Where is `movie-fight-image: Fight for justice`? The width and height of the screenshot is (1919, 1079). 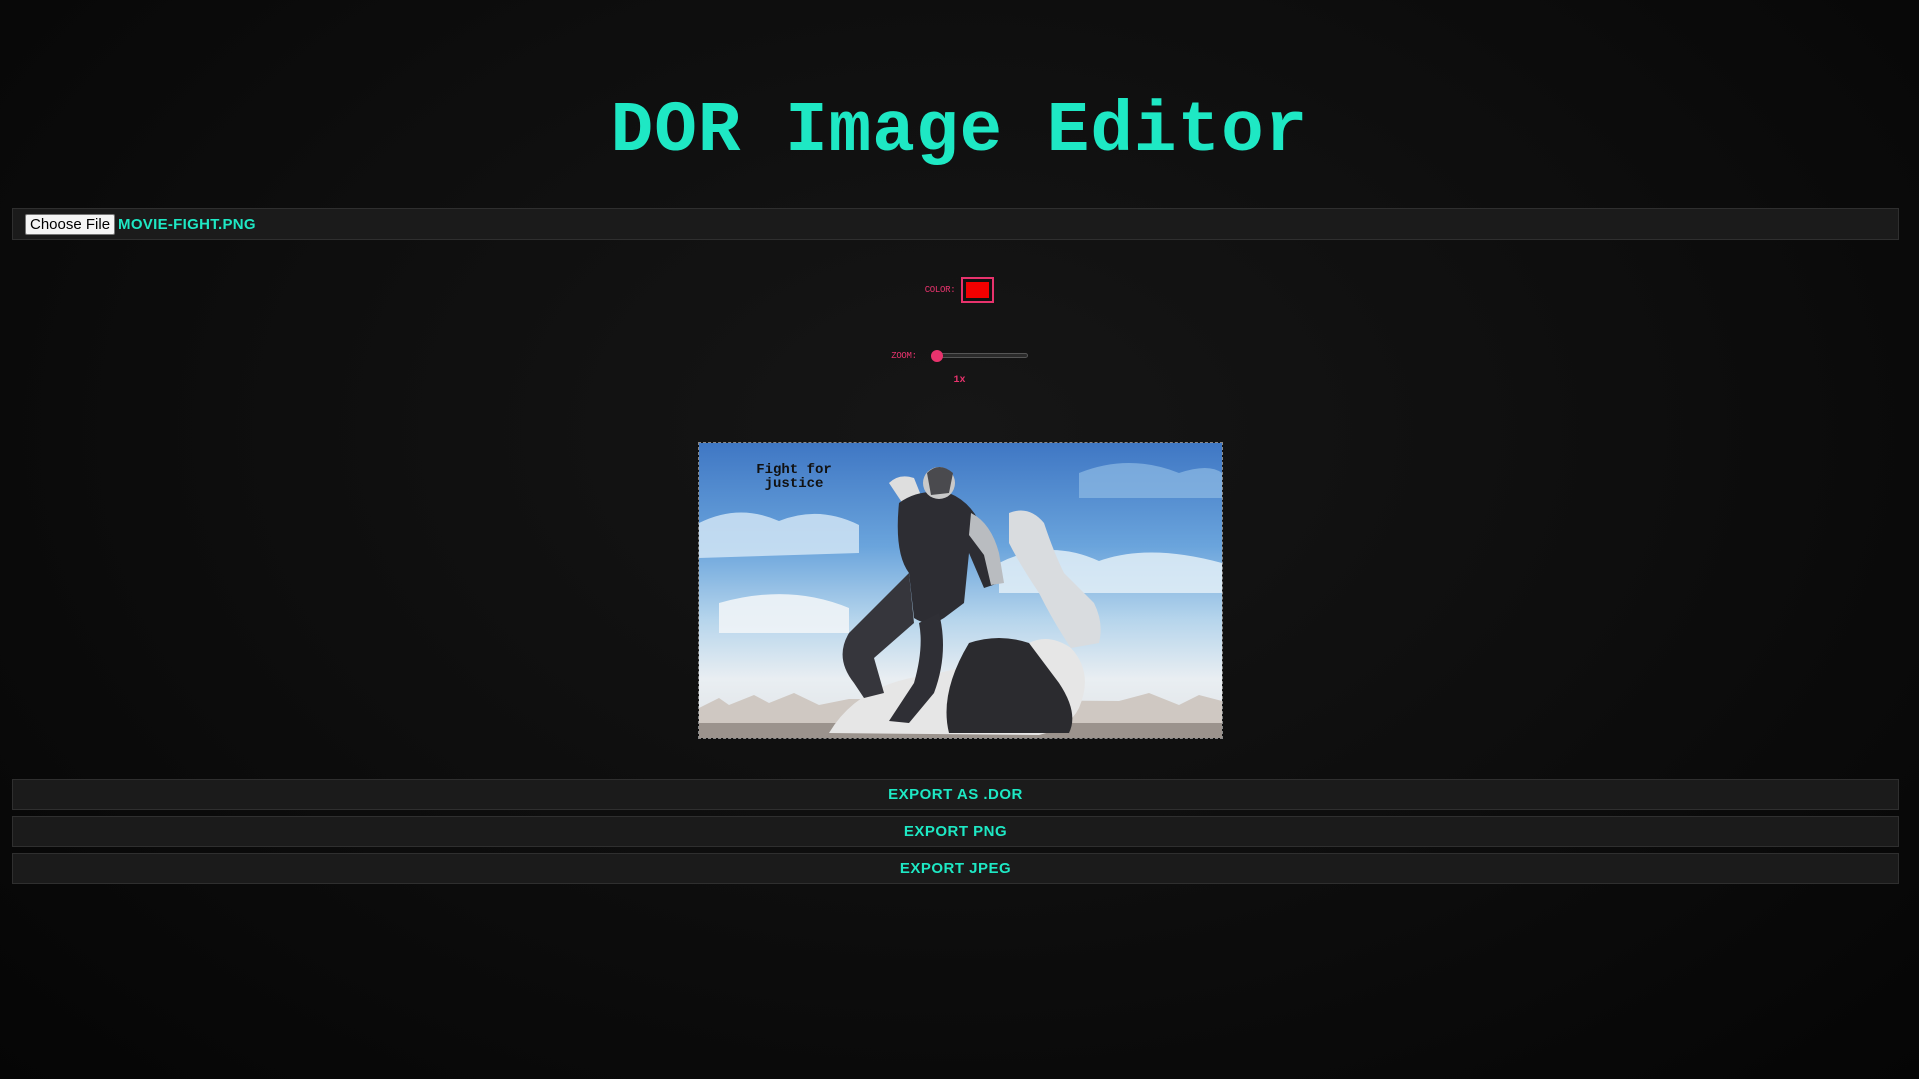 movie-fight-image: Fight for justice is located at coordinates (960, 590).